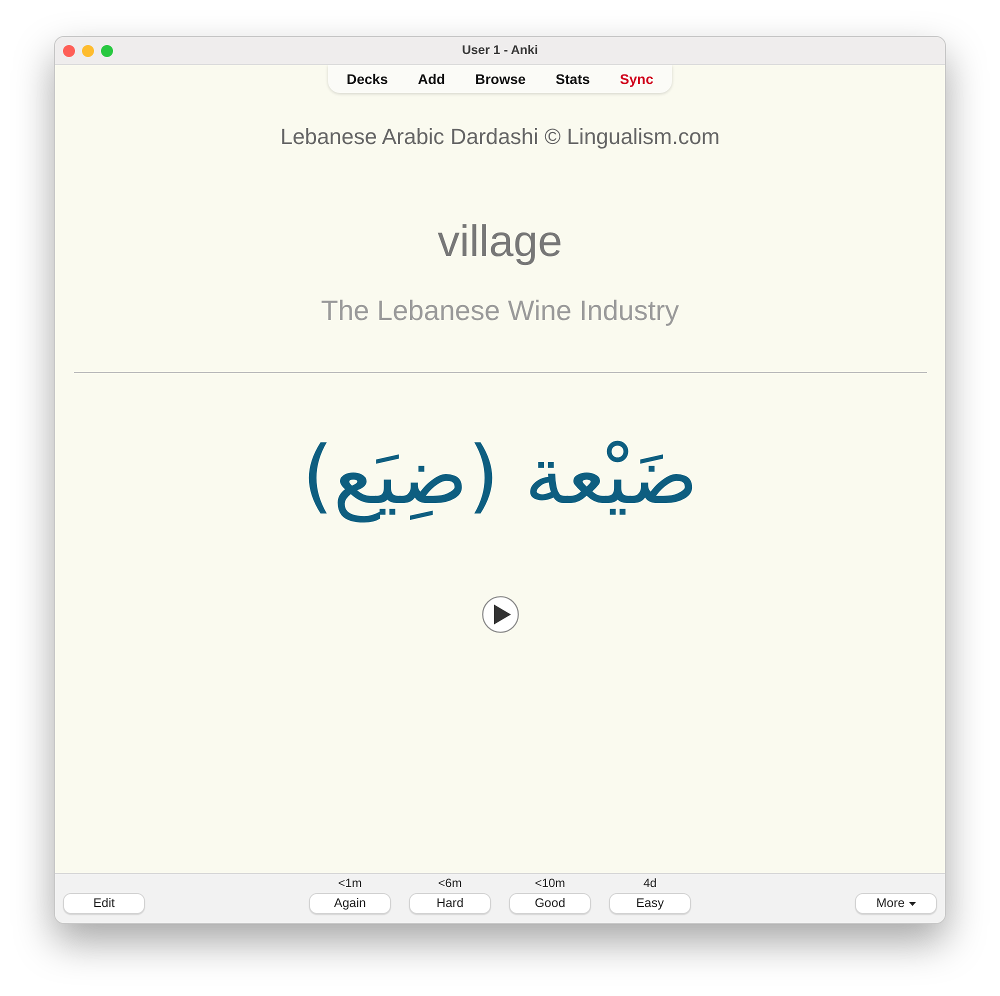 The width and height of the screenshot is (1000, 996). I want to click on more-button: More, so click(896, 903).